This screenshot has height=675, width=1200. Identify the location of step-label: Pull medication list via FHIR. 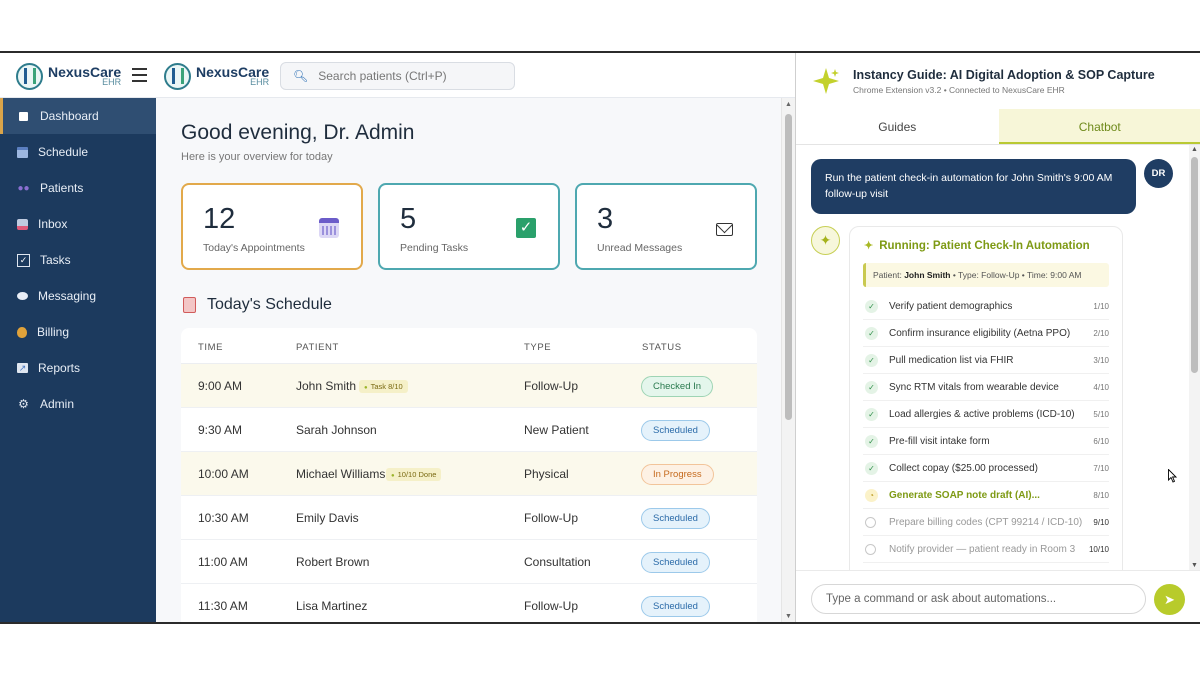
(951, 360).